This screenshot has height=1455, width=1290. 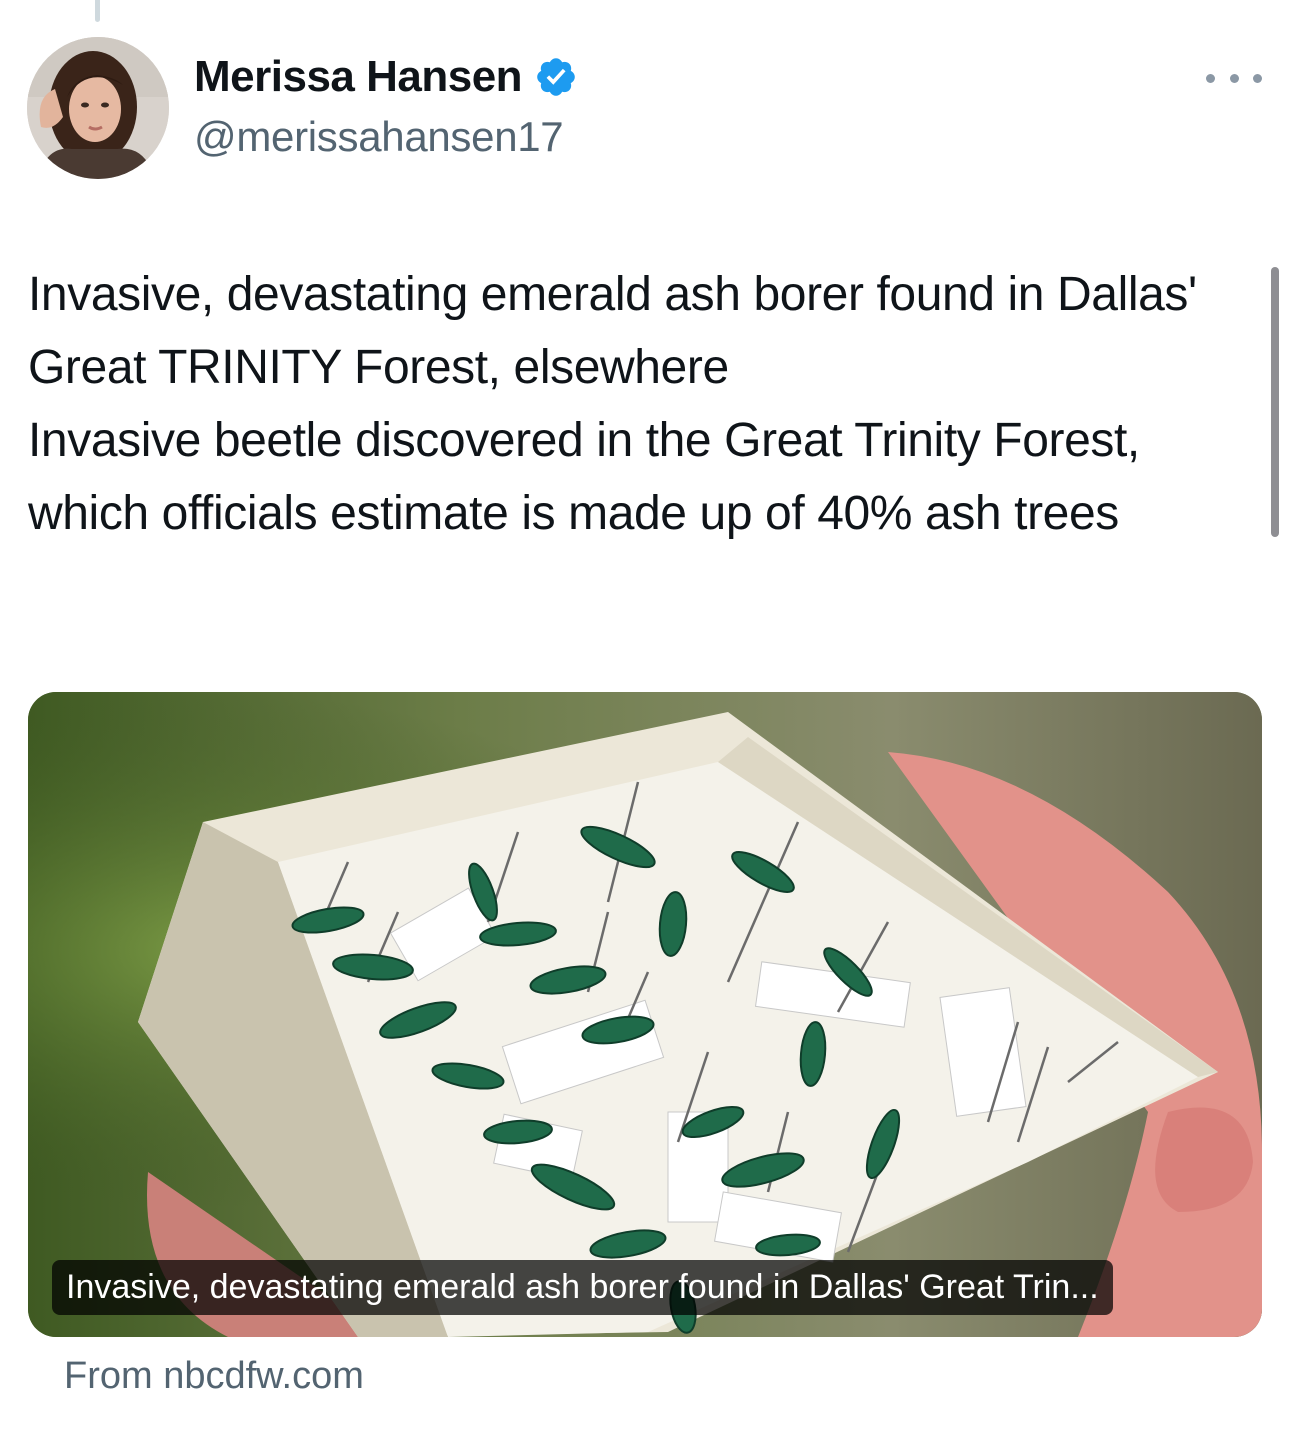 I want to click on avatar, so click(x=98, y=108).